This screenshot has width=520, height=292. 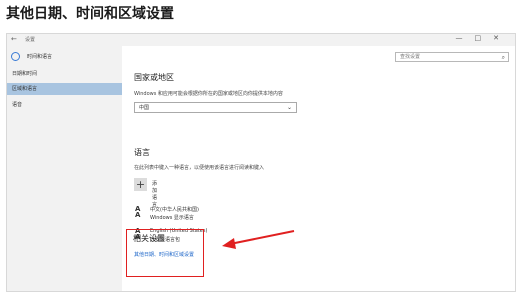 I want to click on arrow-shaft, so click(x=262, y=237).